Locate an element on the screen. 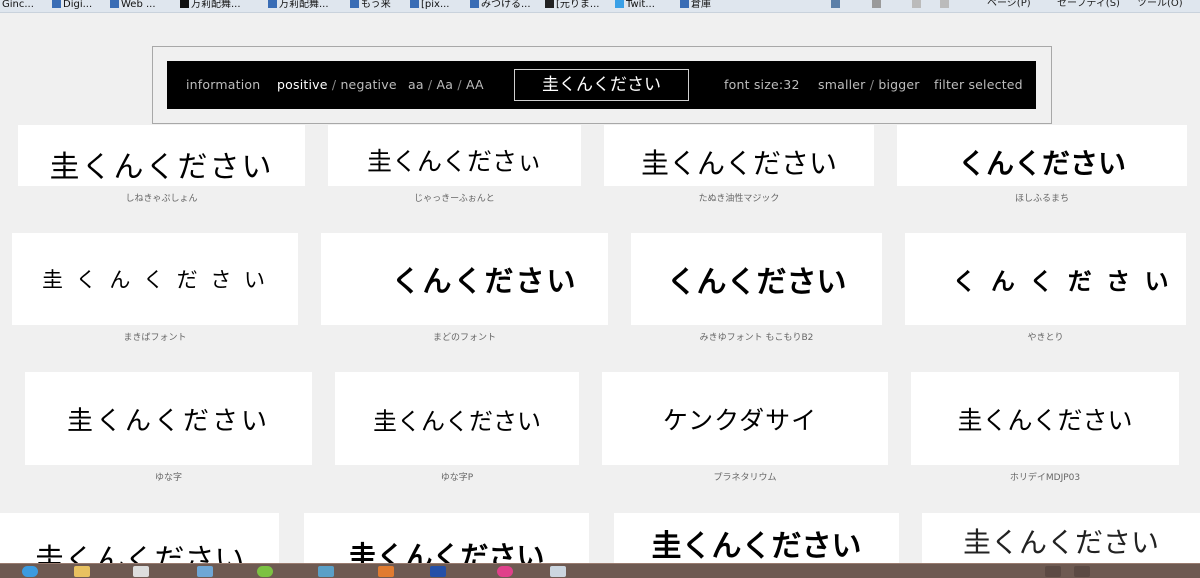 This screenshot has height=578, width=1200. capitalized-option: Aa is located at coordinates (445, 84).